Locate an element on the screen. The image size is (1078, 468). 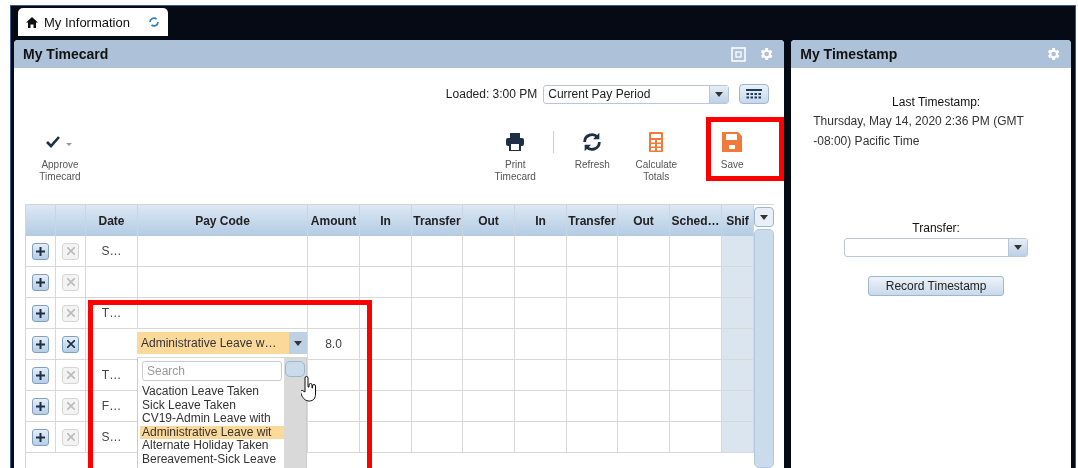
dropdown-option: Sick Leave Taken is located at coordinates (212, 405).